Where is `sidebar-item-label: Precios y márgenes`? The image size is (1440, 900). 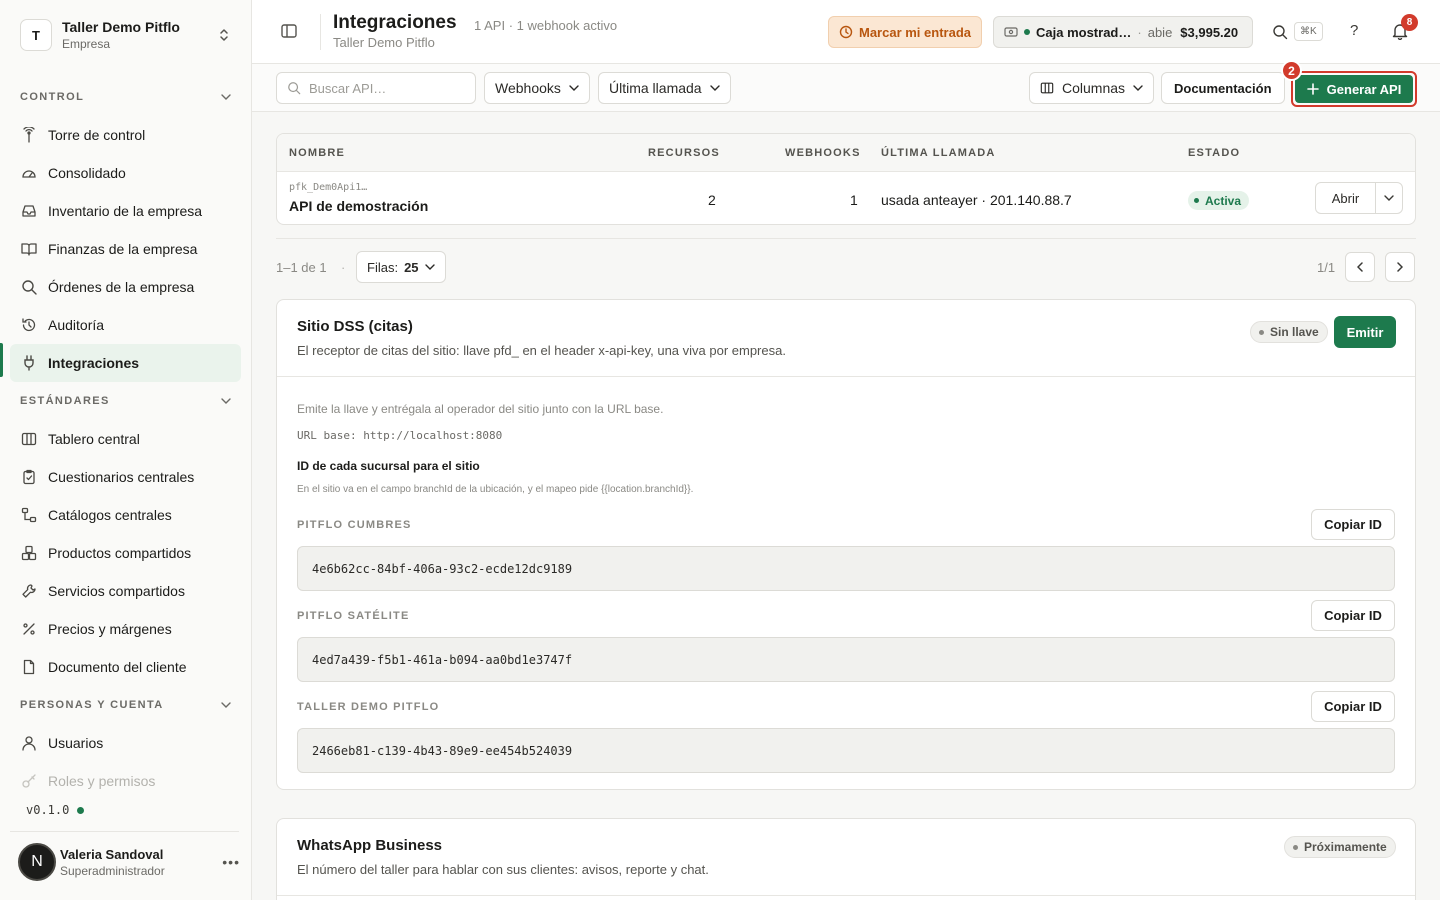 sidebar-item-label: Precios y márgenes is located at coordinates (110, 629).